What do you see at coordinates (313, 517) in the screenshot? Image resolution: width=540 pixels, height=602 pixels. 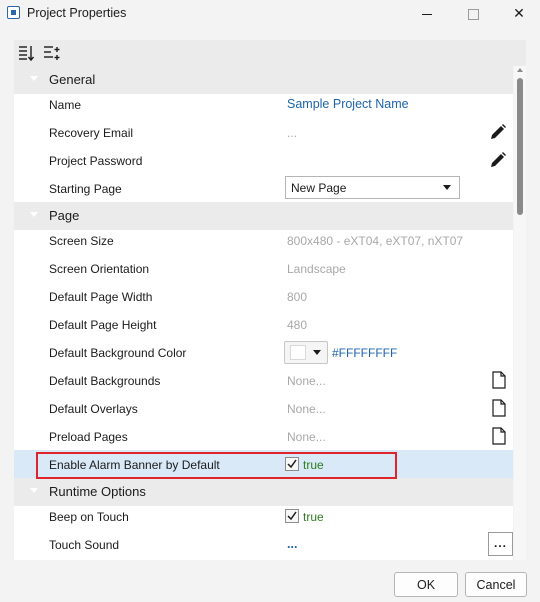 I see `property-value-beep-on-touch: true` at bounding box center [313, 517].